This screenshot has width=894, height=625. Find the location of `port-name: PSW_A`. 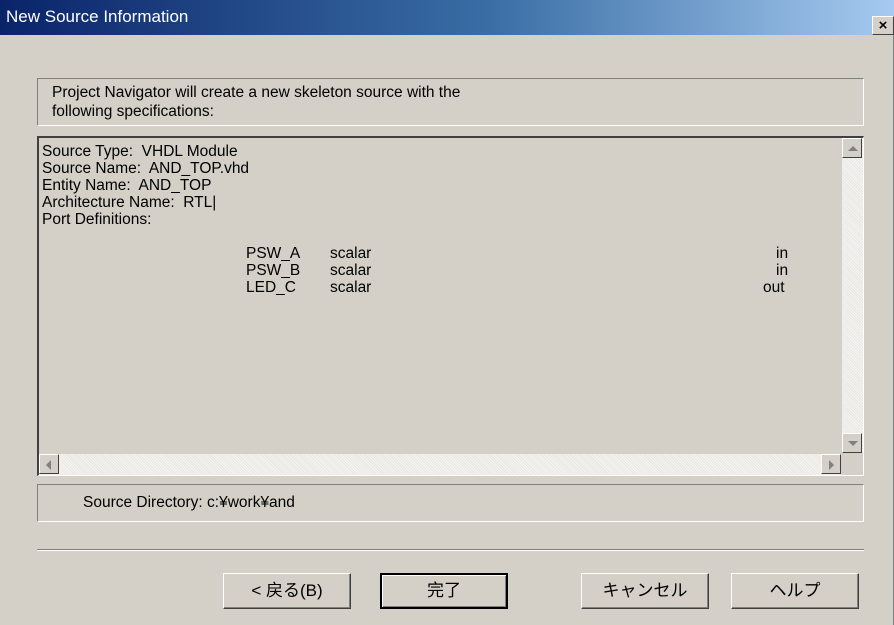

port-name: PSW_A is located at coordinates (273, 253).